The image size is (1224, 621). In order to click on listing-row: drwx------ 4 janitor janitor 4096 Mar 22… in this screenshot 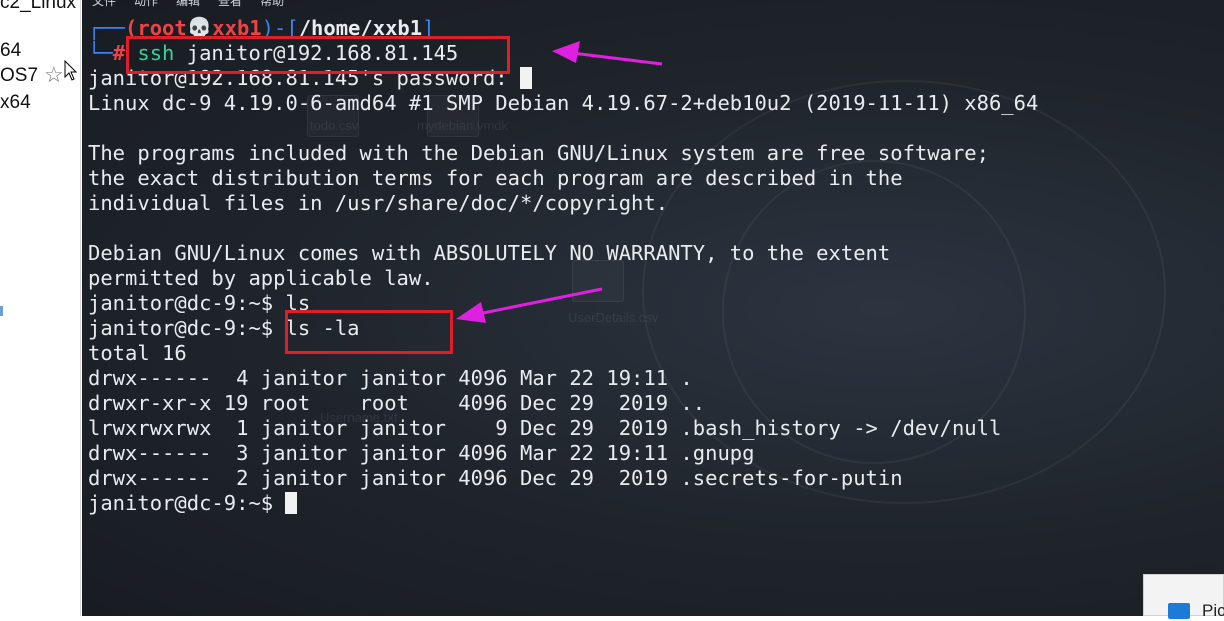, I will do `click(390, 378)`.